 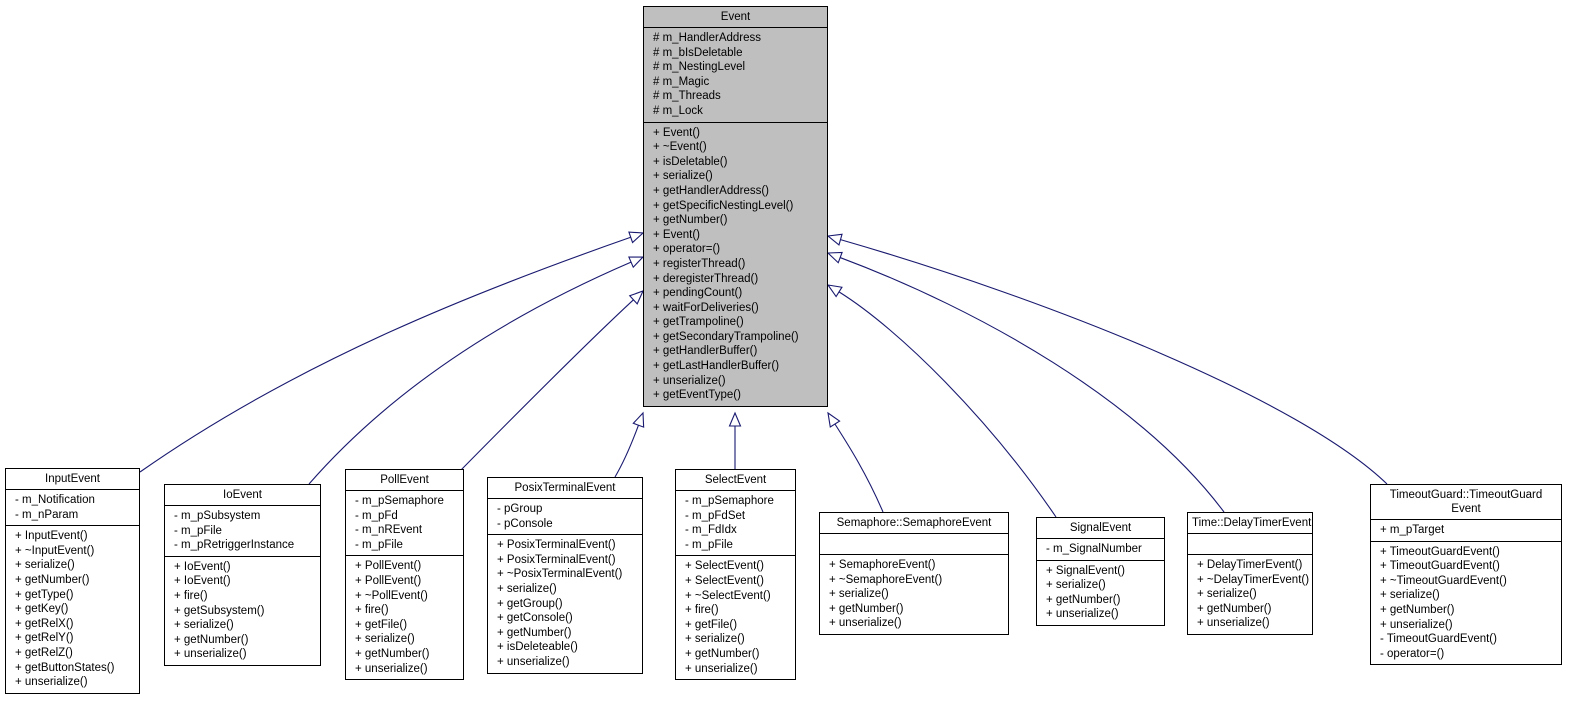 What do you see at coordinates (698, 322) in the screenshot?
I see `method: + getTrampoline()` at bounding box center [698, 322].